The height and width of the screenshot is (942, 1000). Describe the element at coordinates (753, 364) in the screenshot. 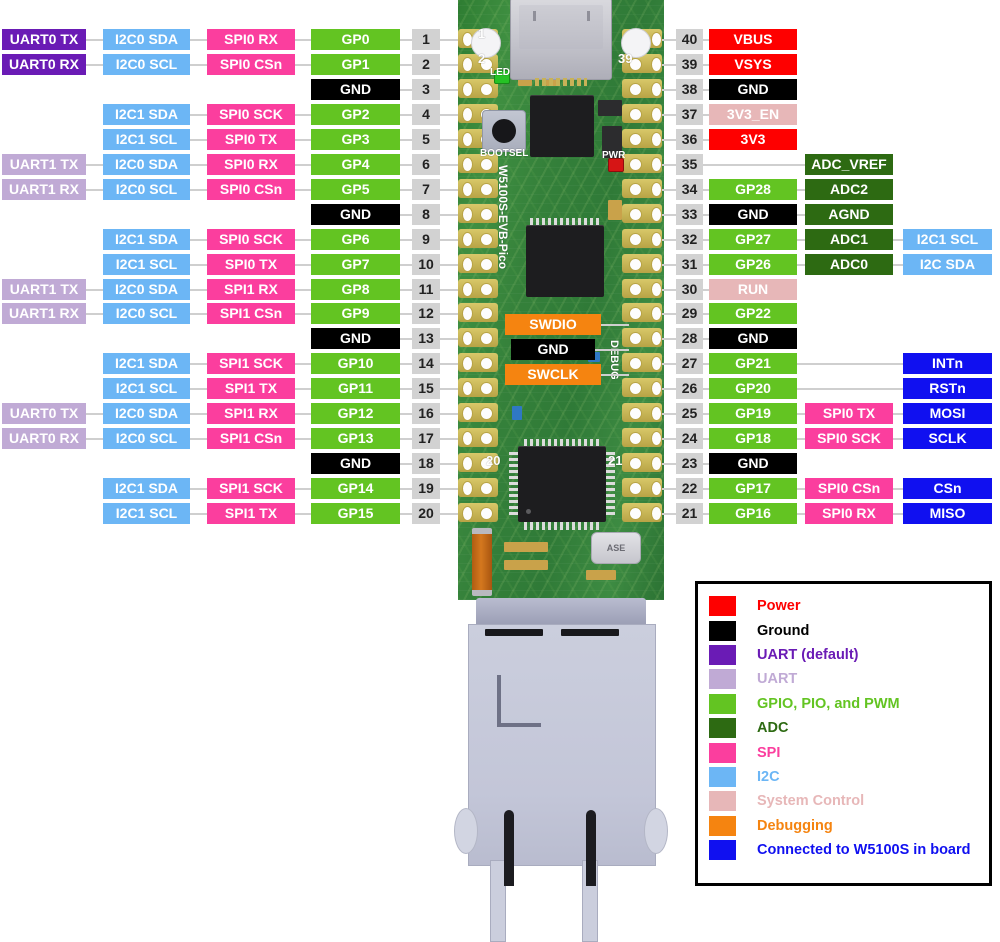

I see `pin-function-primary: GP21` at that location.